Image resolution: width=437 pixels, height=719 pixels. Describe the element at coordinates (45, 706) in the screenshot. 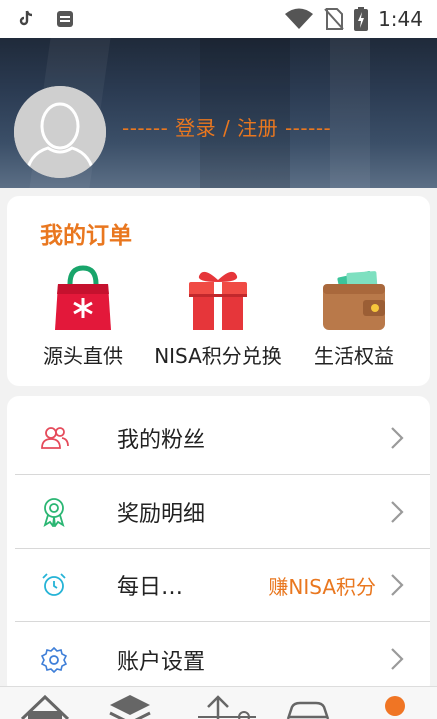

I see `home-icon` at that location.